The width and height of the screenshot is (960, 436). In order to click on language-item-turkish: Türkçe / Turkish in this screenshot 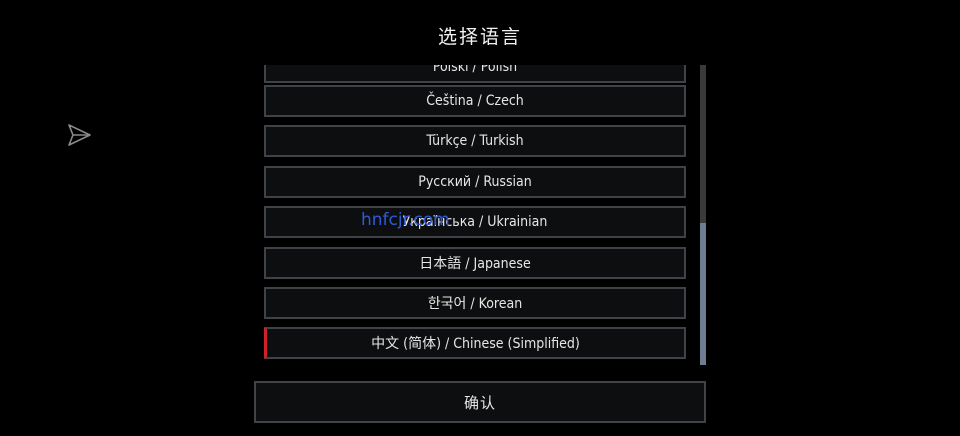, I will do `click(475, 141)`.